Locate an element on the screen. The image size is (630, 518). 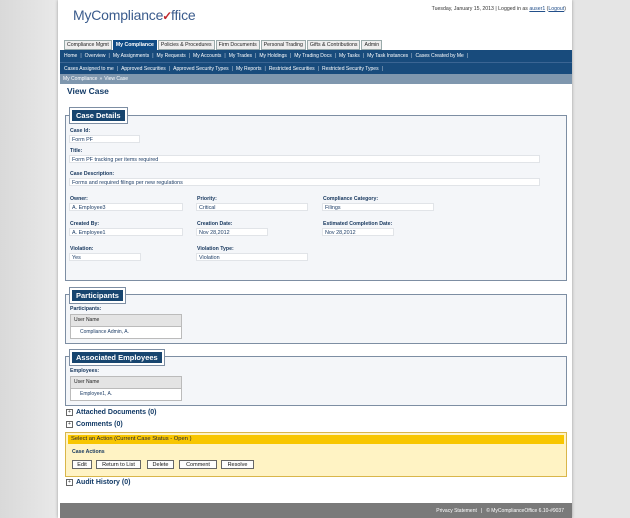
creation-date-value: Nov 28,2012 is located at coordinates (232, 232).